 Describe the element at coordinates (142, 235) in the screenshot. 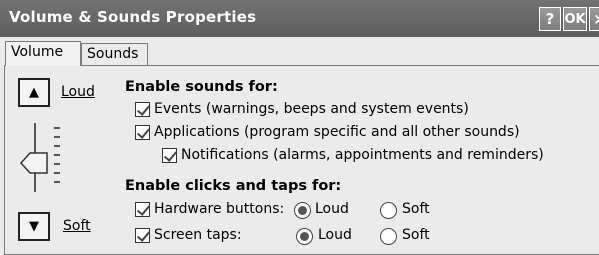

I see `screen-taps-checkbox` at that location.